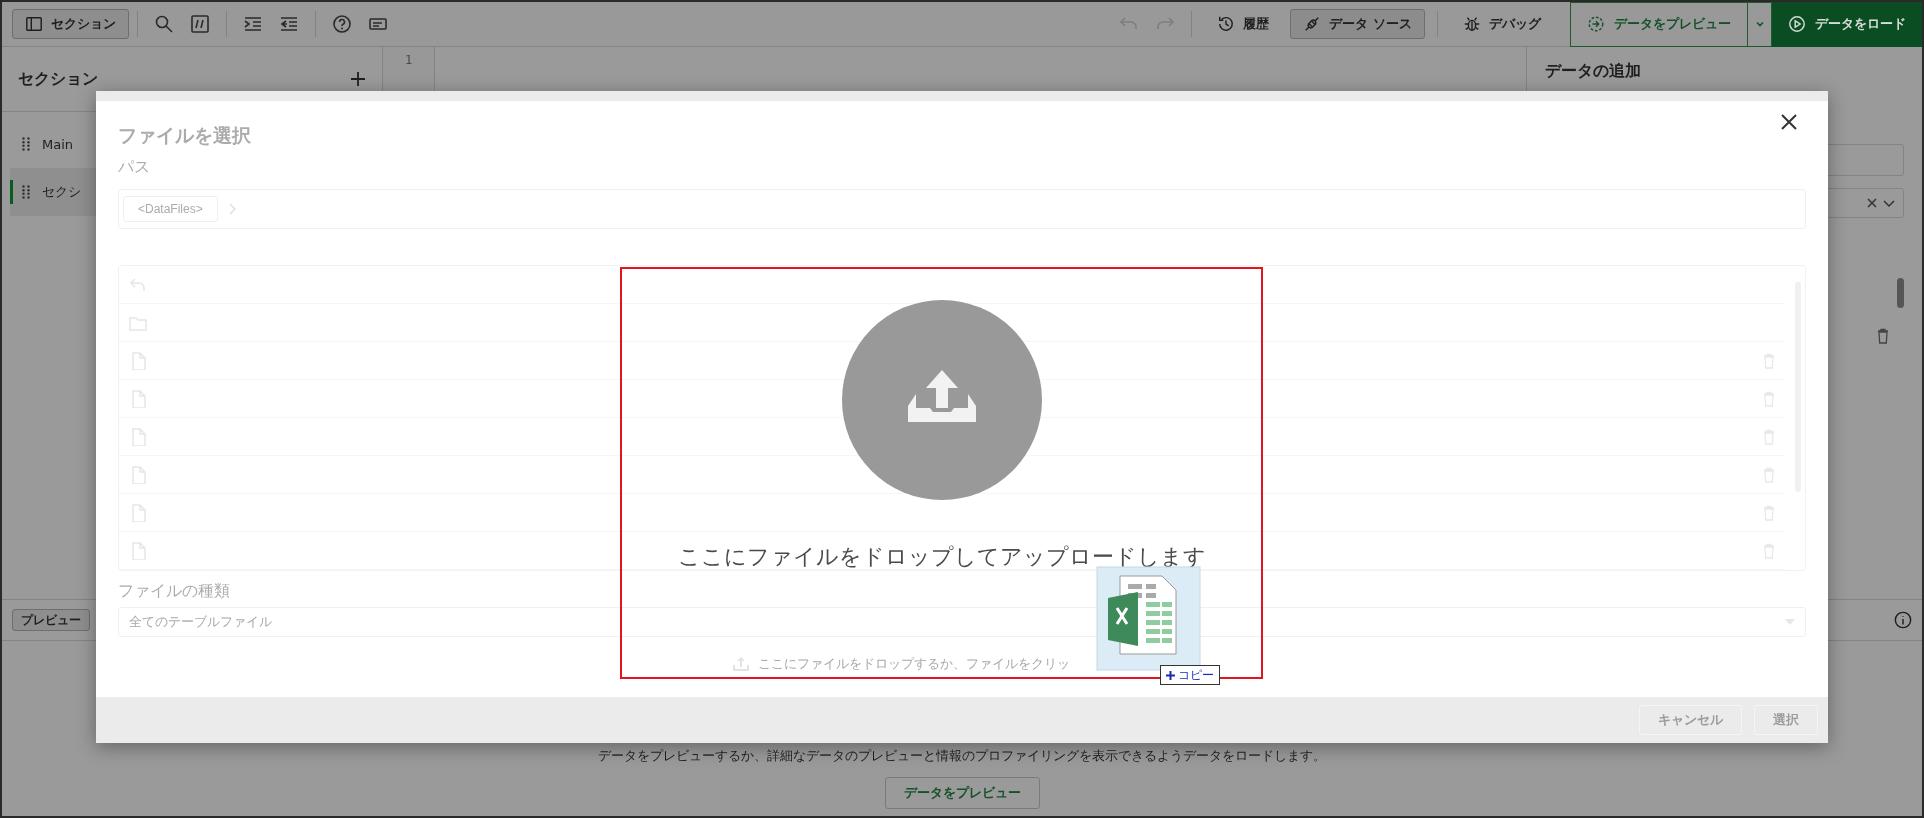  Describe the element at coordinates (58, 79) in the screenshot. I see `sections-title: セクション` at that location.